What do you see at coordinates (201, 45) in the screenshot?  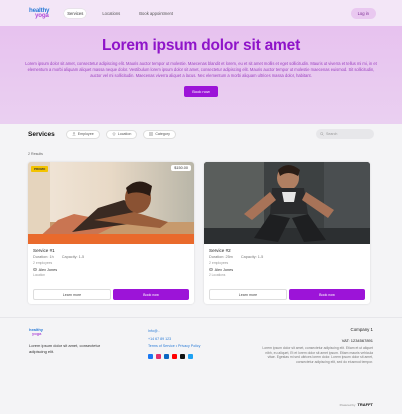 I see `hero-title: Lorem ipsum dolor sit amet` at bounding box center [201, 45].